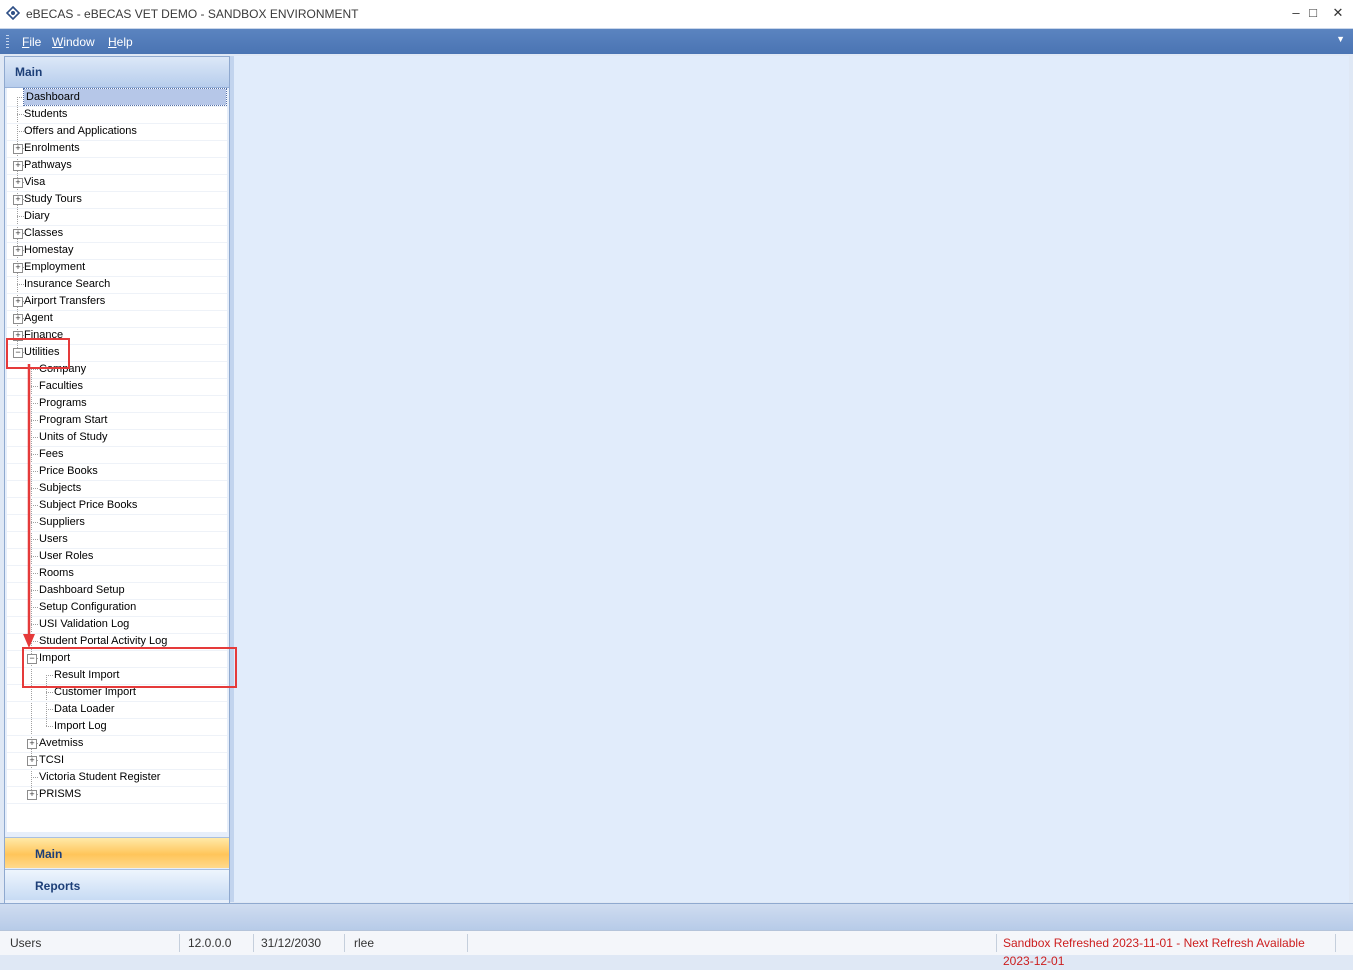 This screenshot has width=1353, height=970. I want to click on tree-item-subjects: Subjects, so click(60, 488).